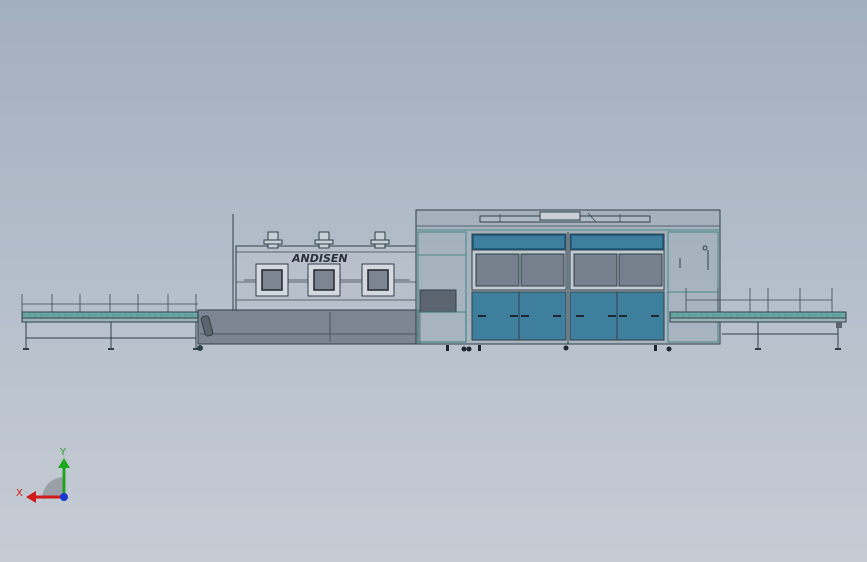 Image resolution: width=867 pixels, height=562 pixels. Describe the element at coordinates (111, 322) in the screenshot. I see `left-conveyor` at that location.